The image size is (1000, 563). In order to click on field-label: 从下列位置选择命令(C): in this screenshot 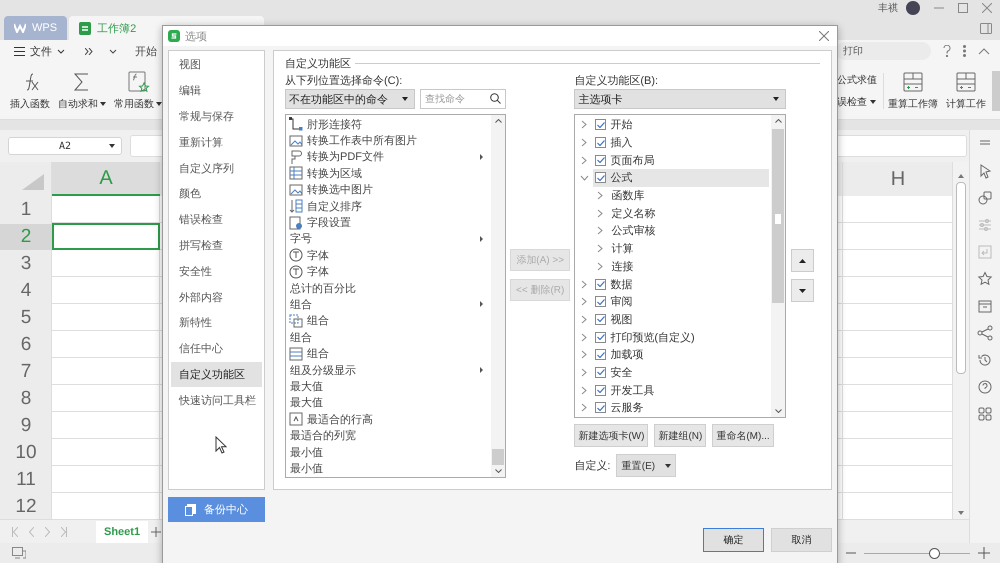, I will do `click(344, 80)`.